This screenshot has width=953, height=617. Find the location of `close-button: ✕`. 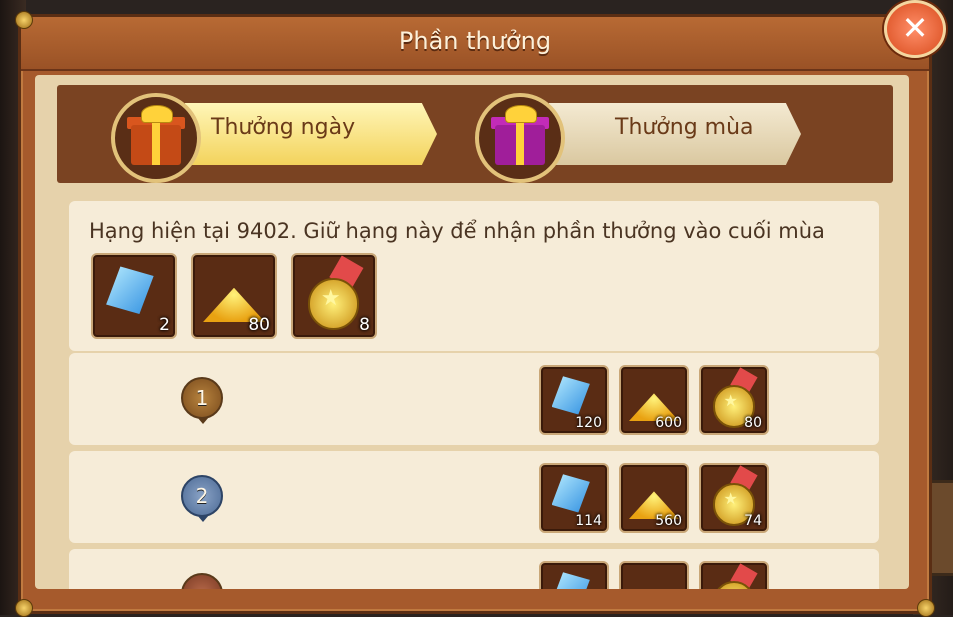

close-button: ✕ is located at coordinates (915, 29).